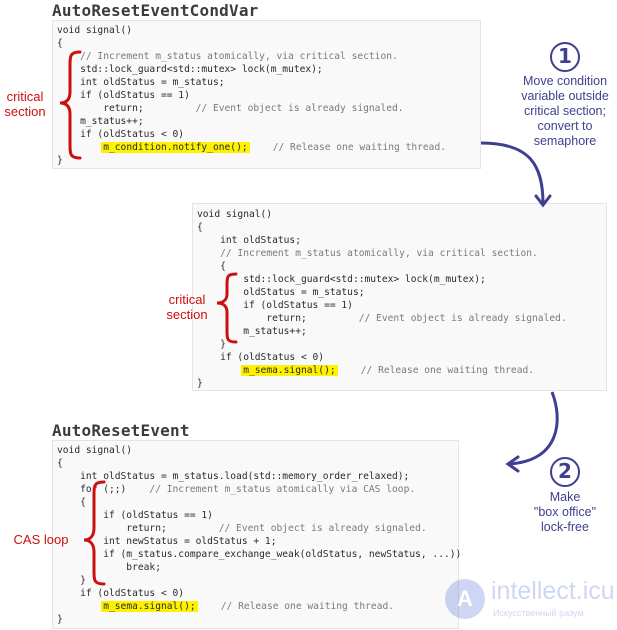 The height and width of the screenshot is (630, 617). I want to click on watermark: A intellect.icu Искусственный разум, so click(531, 600).